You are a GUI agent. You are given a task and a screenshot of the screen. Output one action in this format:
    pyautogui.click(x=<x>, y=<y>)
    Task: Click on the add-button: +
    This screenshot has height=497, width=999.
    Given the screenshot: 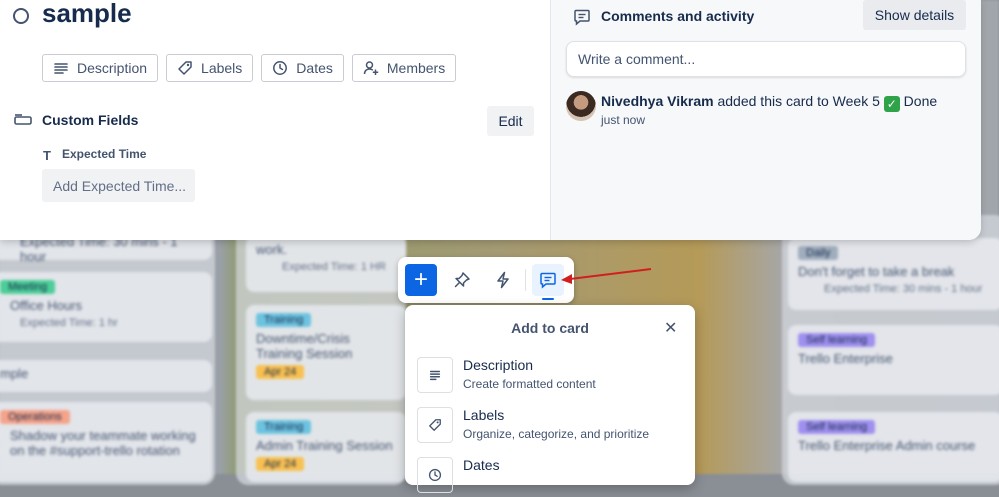 What is the action you would take?
    pyautogui.click(x=421, y=280)
    